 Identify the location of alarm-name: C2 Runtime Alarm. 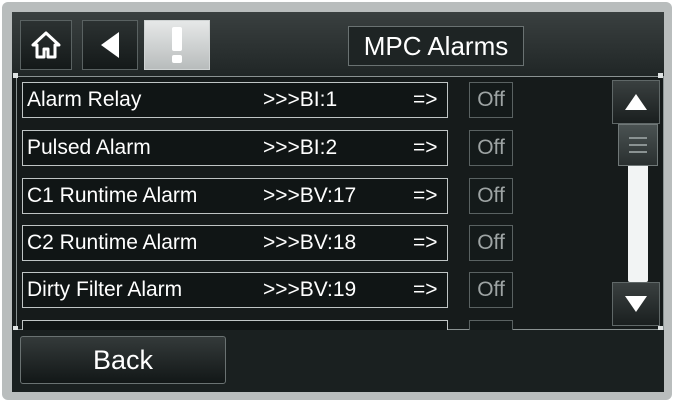
(112, 242).